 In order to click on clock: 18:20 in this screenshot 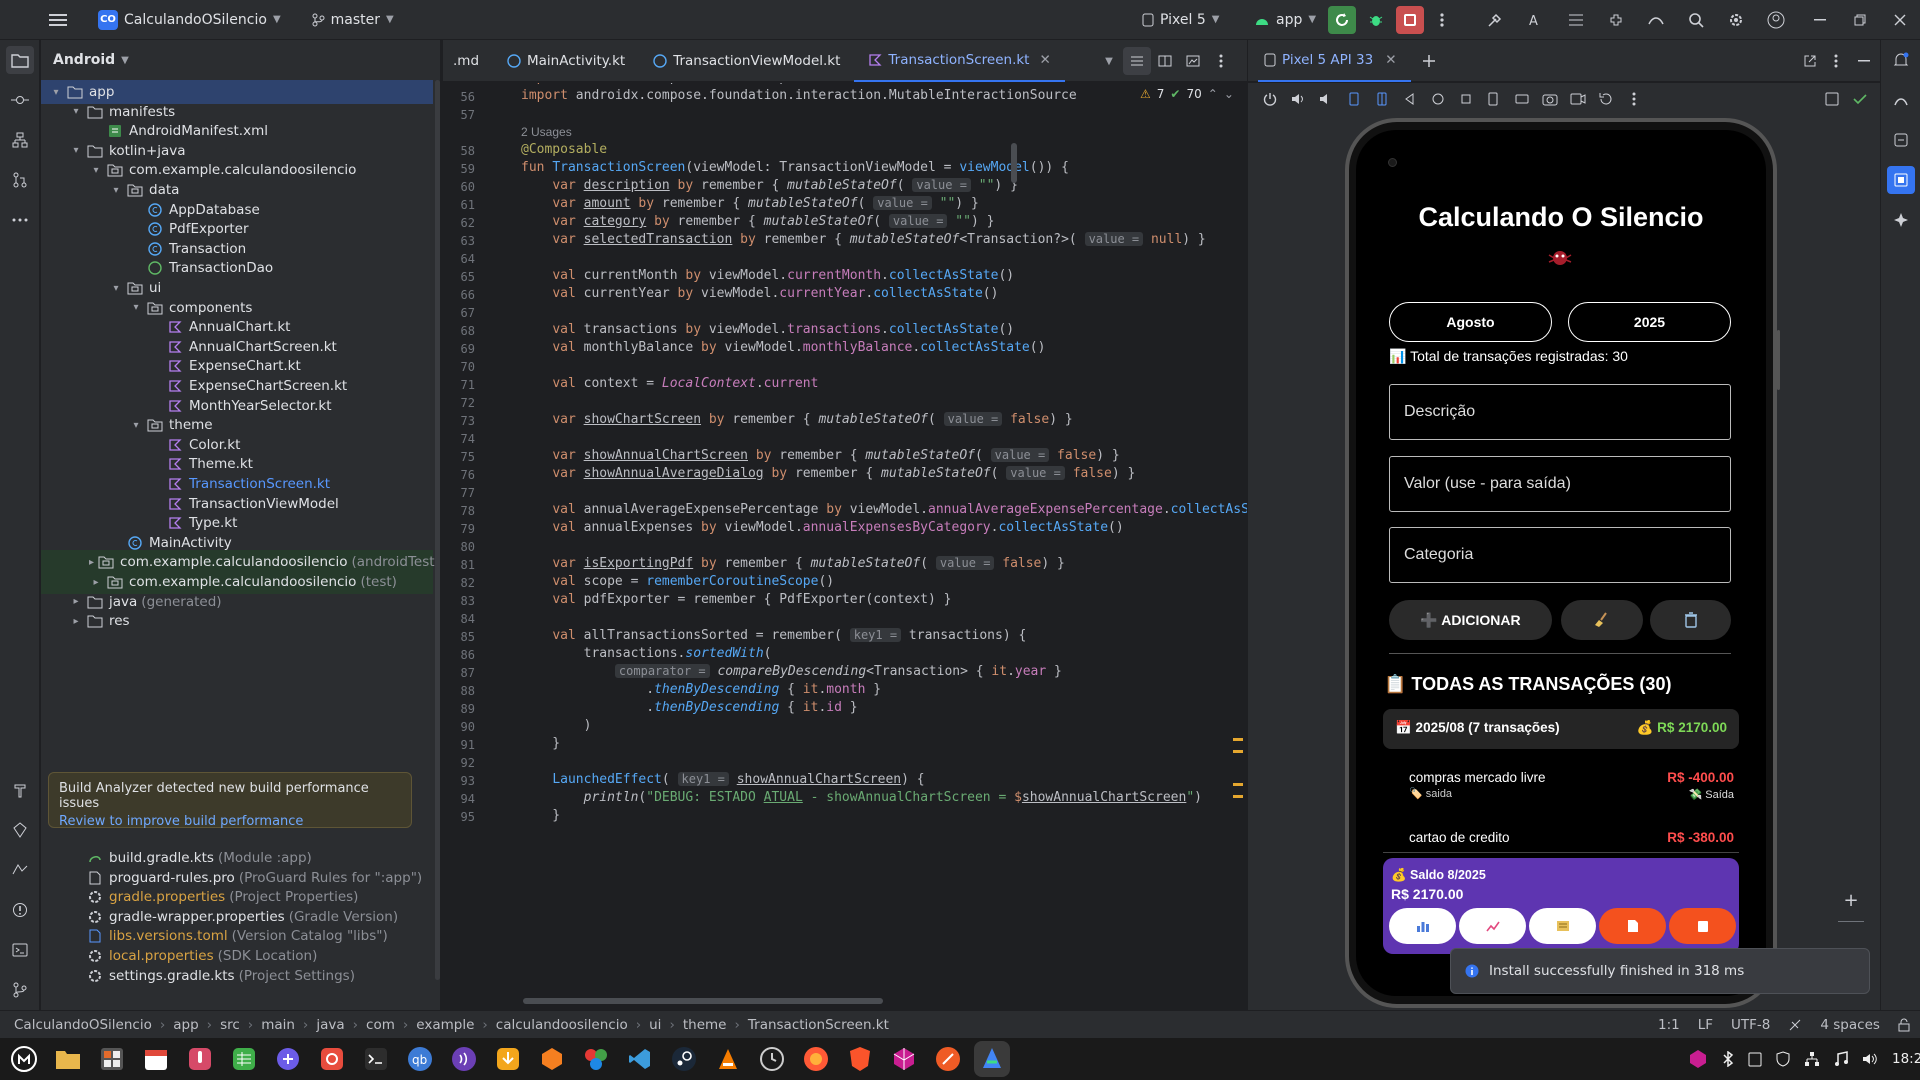, I will do `click(1906, 1059)`.